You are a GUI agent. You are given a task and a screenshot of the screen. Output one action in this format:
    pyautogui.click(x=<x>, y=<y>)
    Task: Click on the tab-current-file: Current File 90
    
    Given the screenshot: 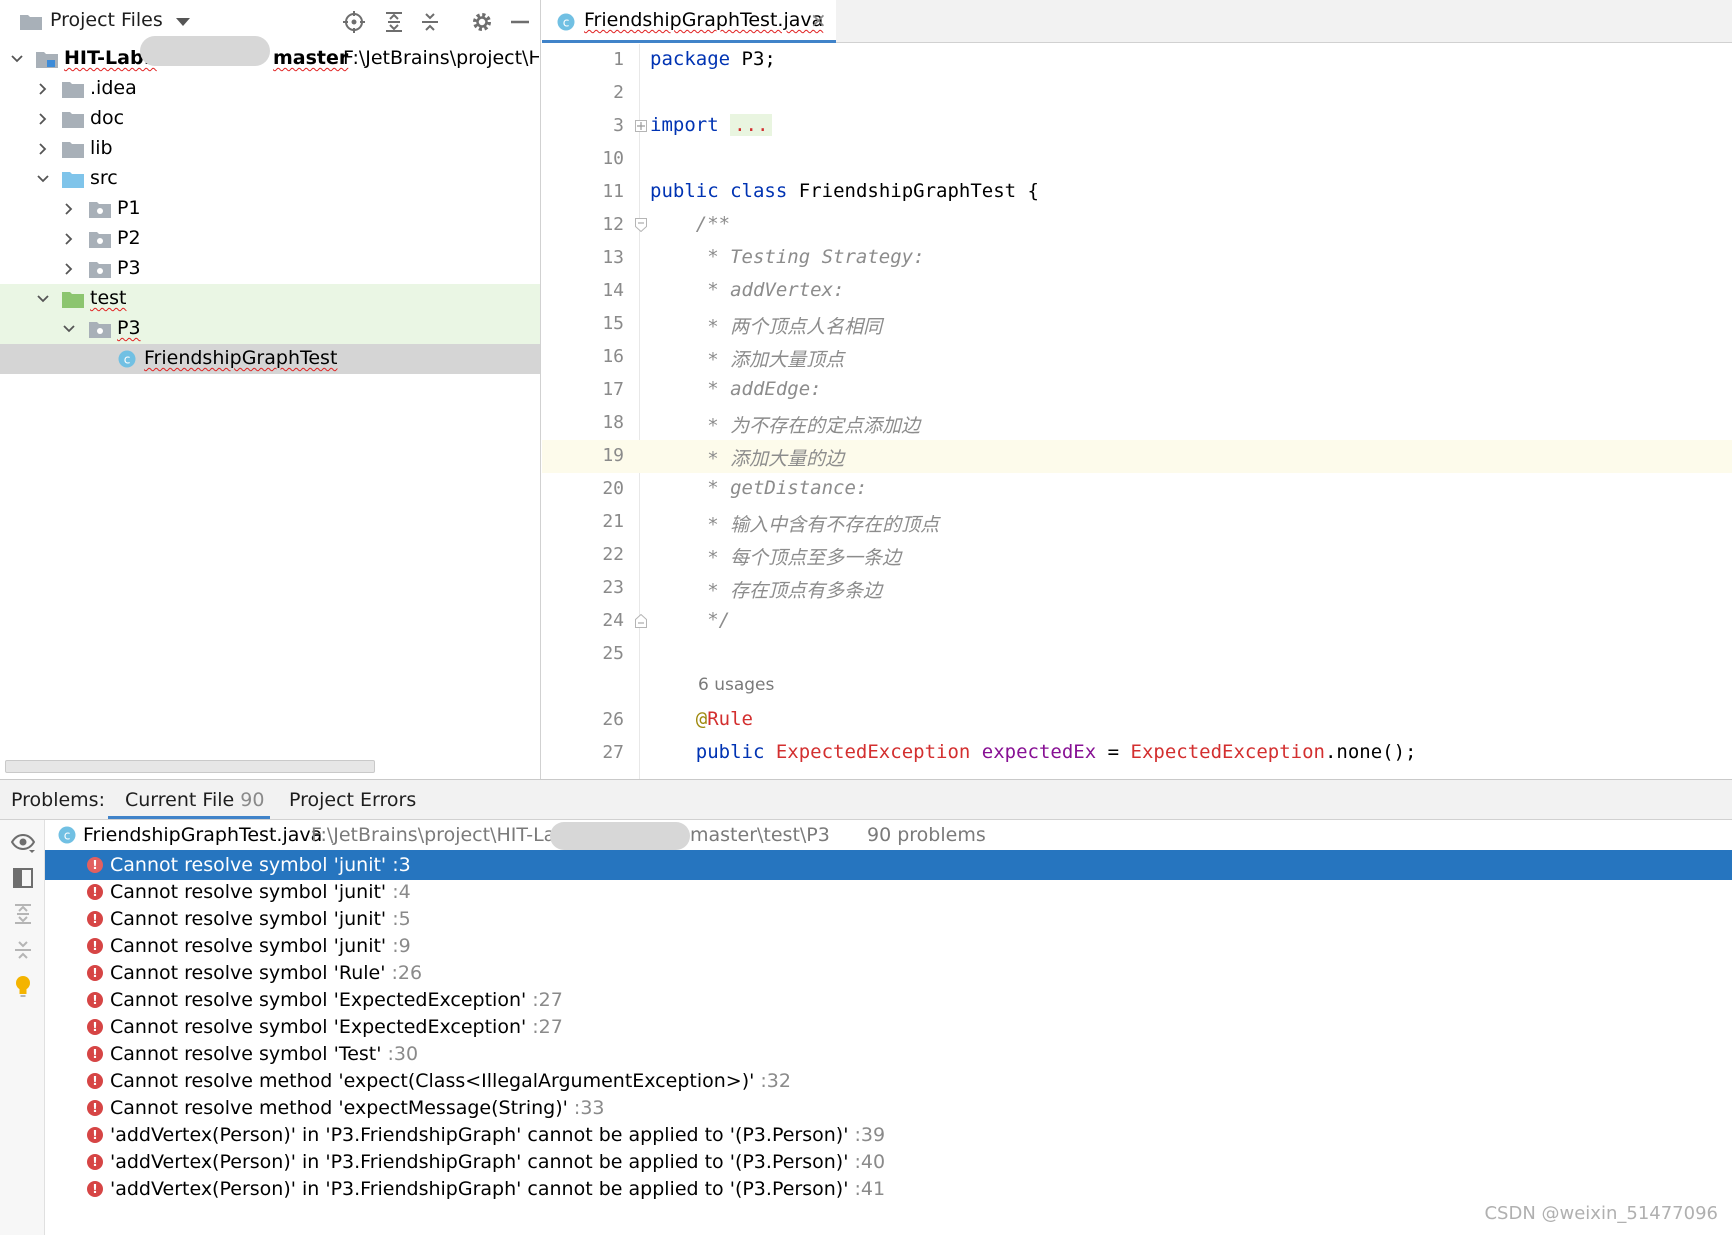 What is the action you would take?
    pyautogui.click(x=194, y=800)
    